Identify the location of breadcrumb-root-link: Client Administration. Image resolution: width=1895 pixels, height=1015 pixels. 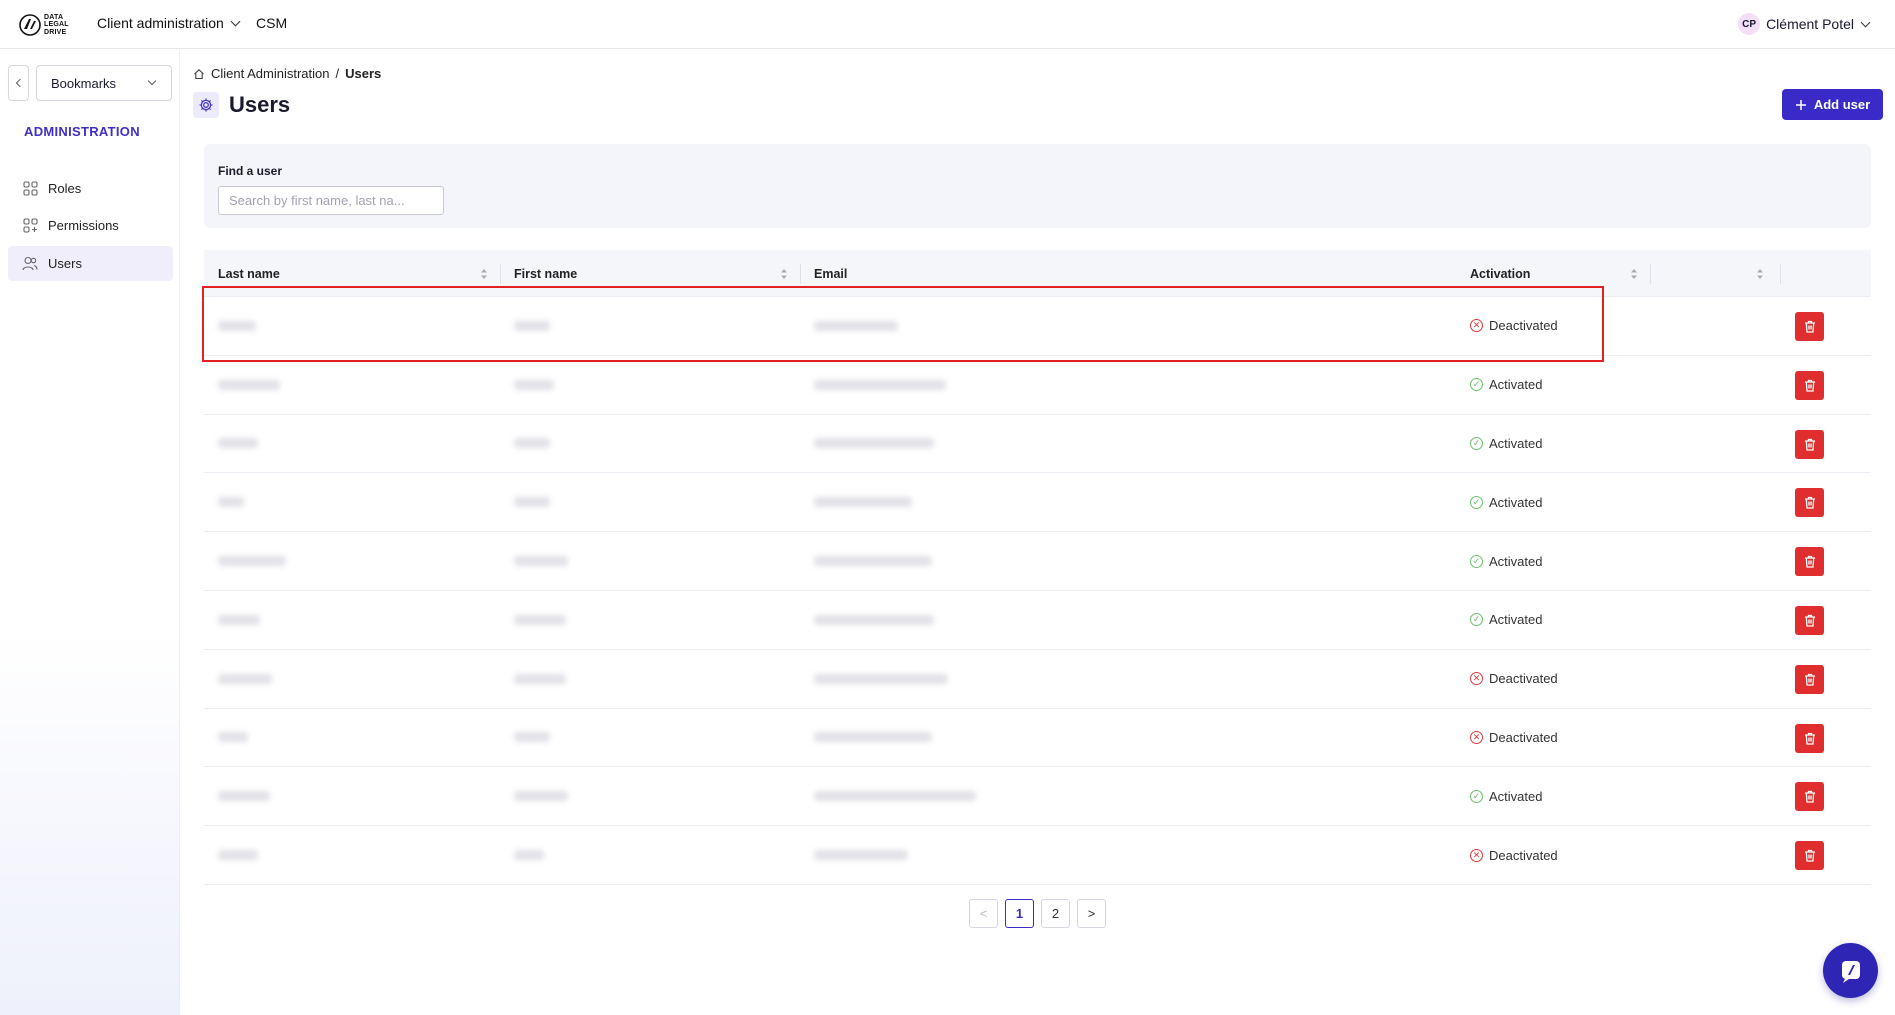
(270, 73).